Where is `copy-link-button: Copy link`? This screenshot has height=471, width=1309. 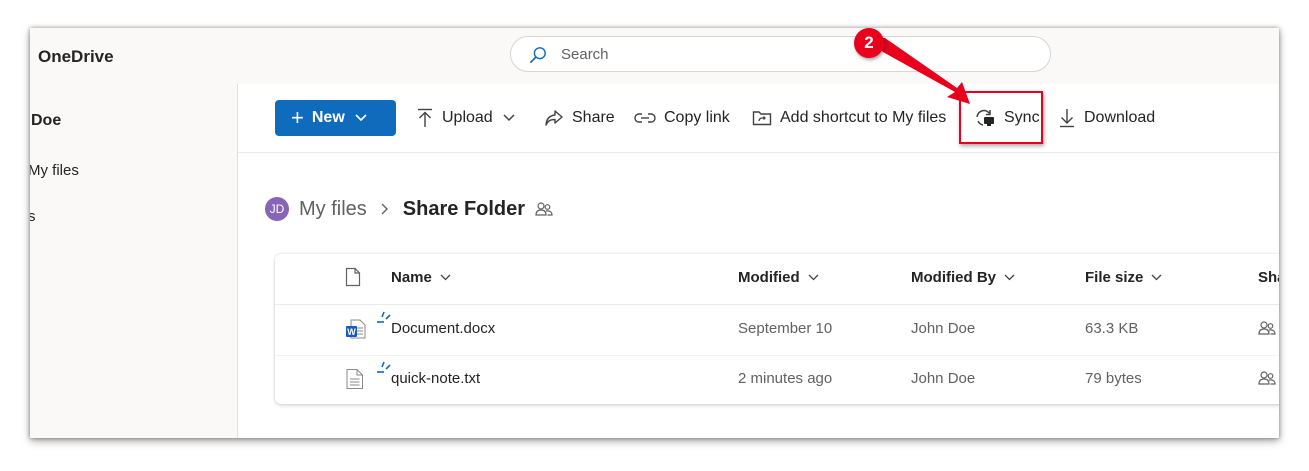 copy-link-button: Copy link is located at coordinates (682, 118).